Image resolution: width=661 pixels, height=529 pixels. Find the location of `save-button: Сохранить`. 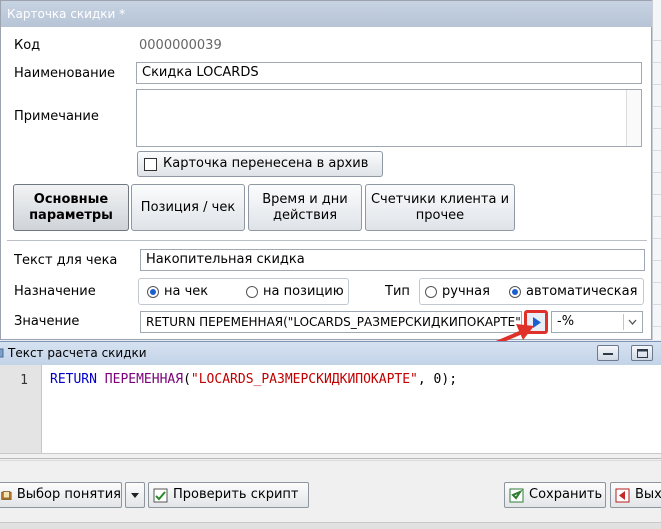

save-button: Сохранить is located at coordinates (555, 495).